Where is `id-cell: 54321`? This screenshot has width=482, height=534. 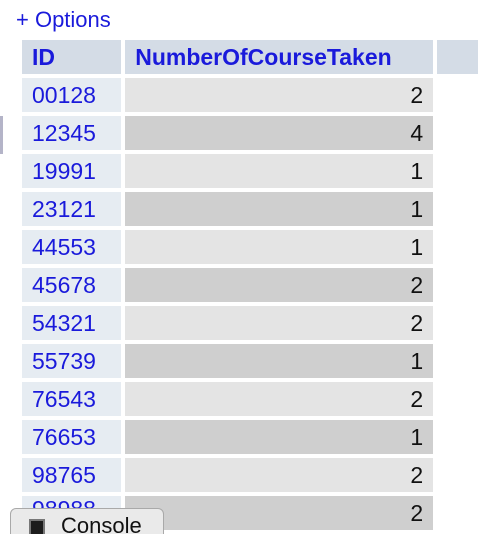 id-cell: 54321 is located at coordinates (72, 323).